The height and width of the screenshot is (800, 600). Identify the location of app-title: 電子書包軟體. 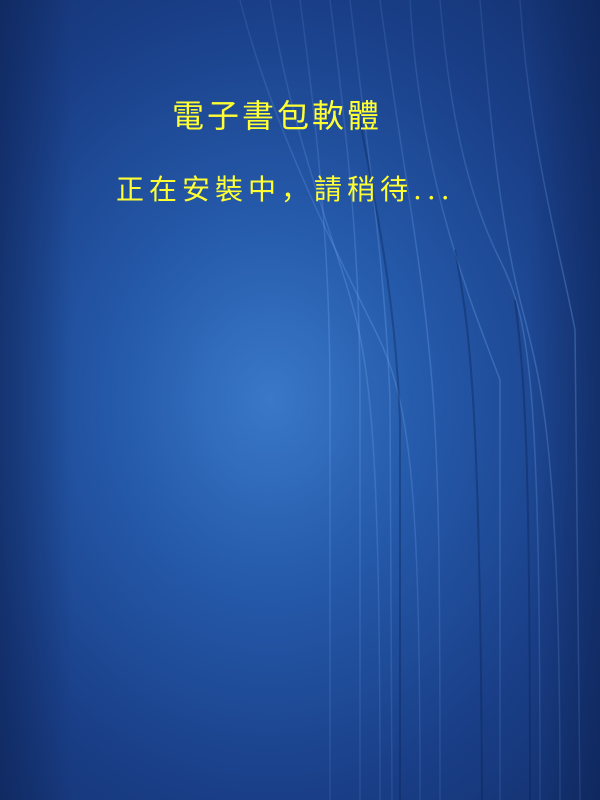
(277, 116).